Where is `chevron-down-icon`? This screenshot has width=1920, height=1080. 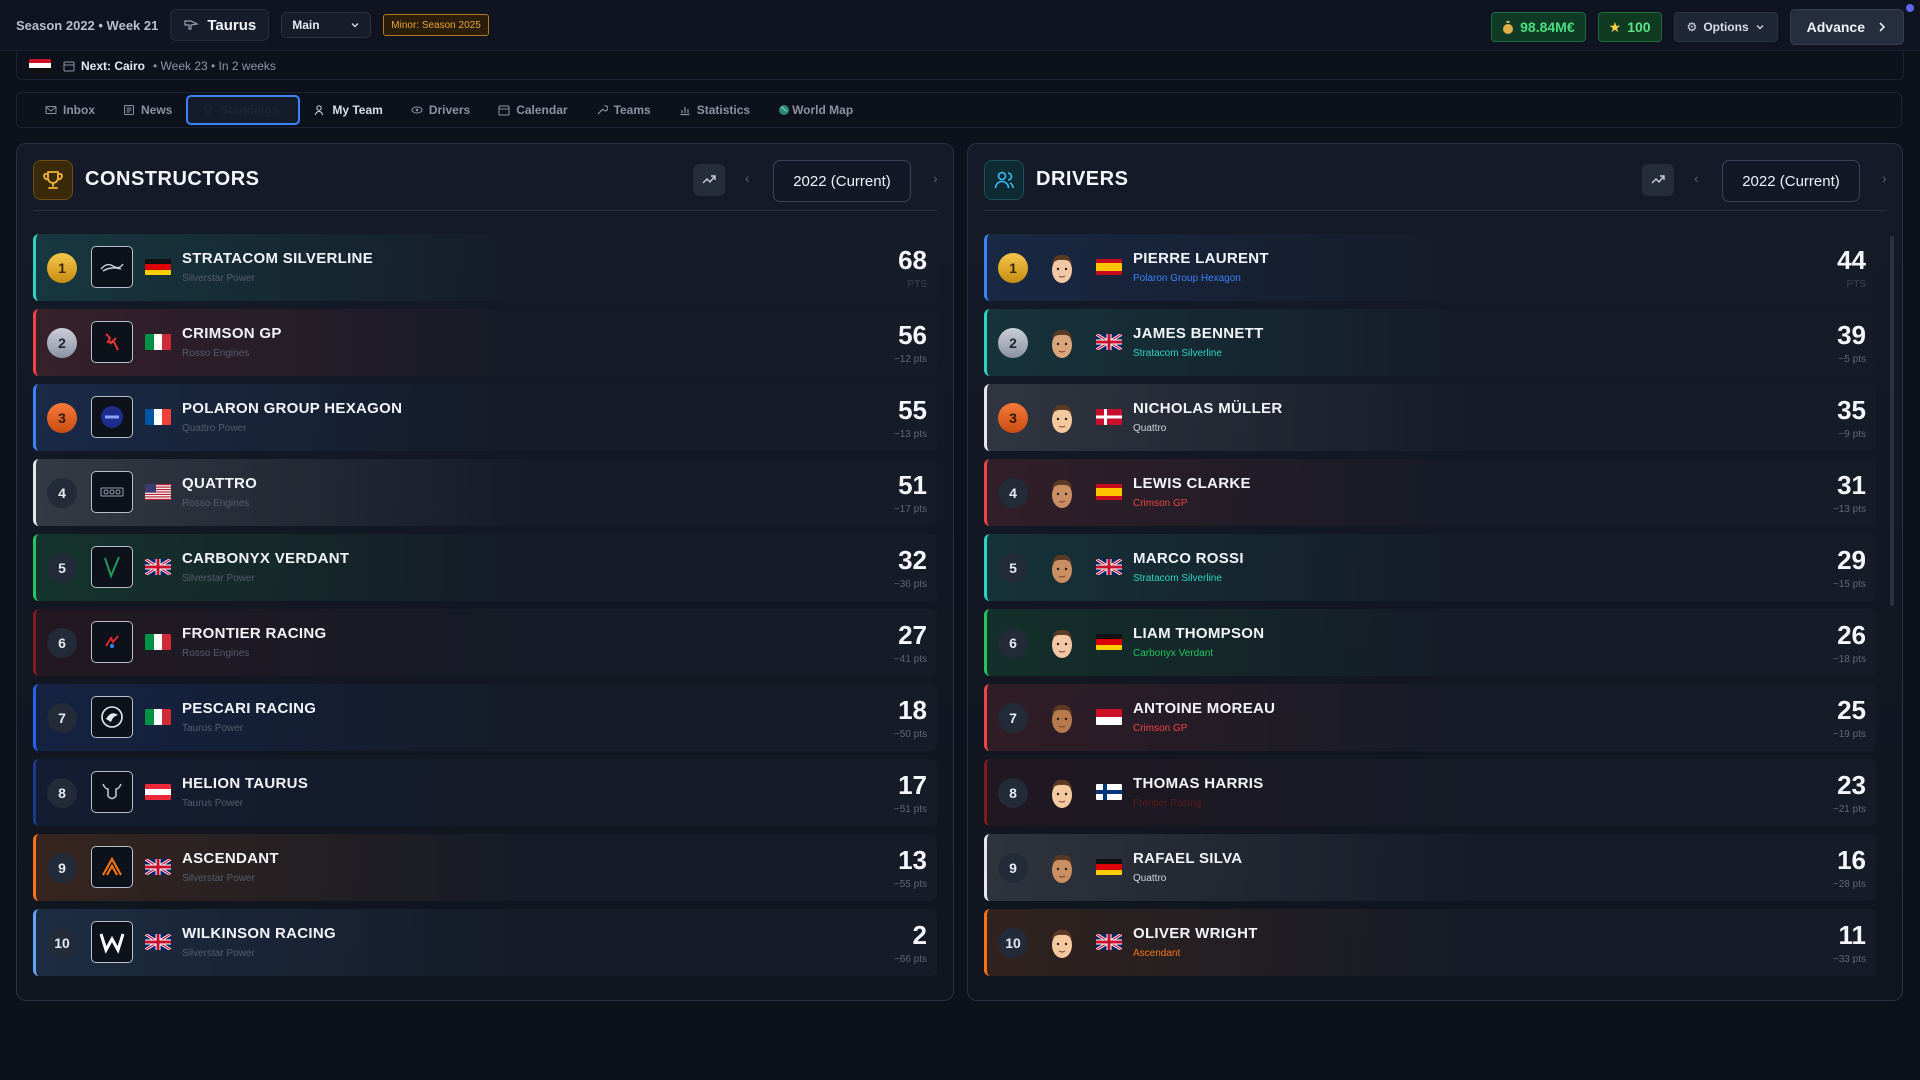 chevron-down-icon is located at coordinates (355, 25).